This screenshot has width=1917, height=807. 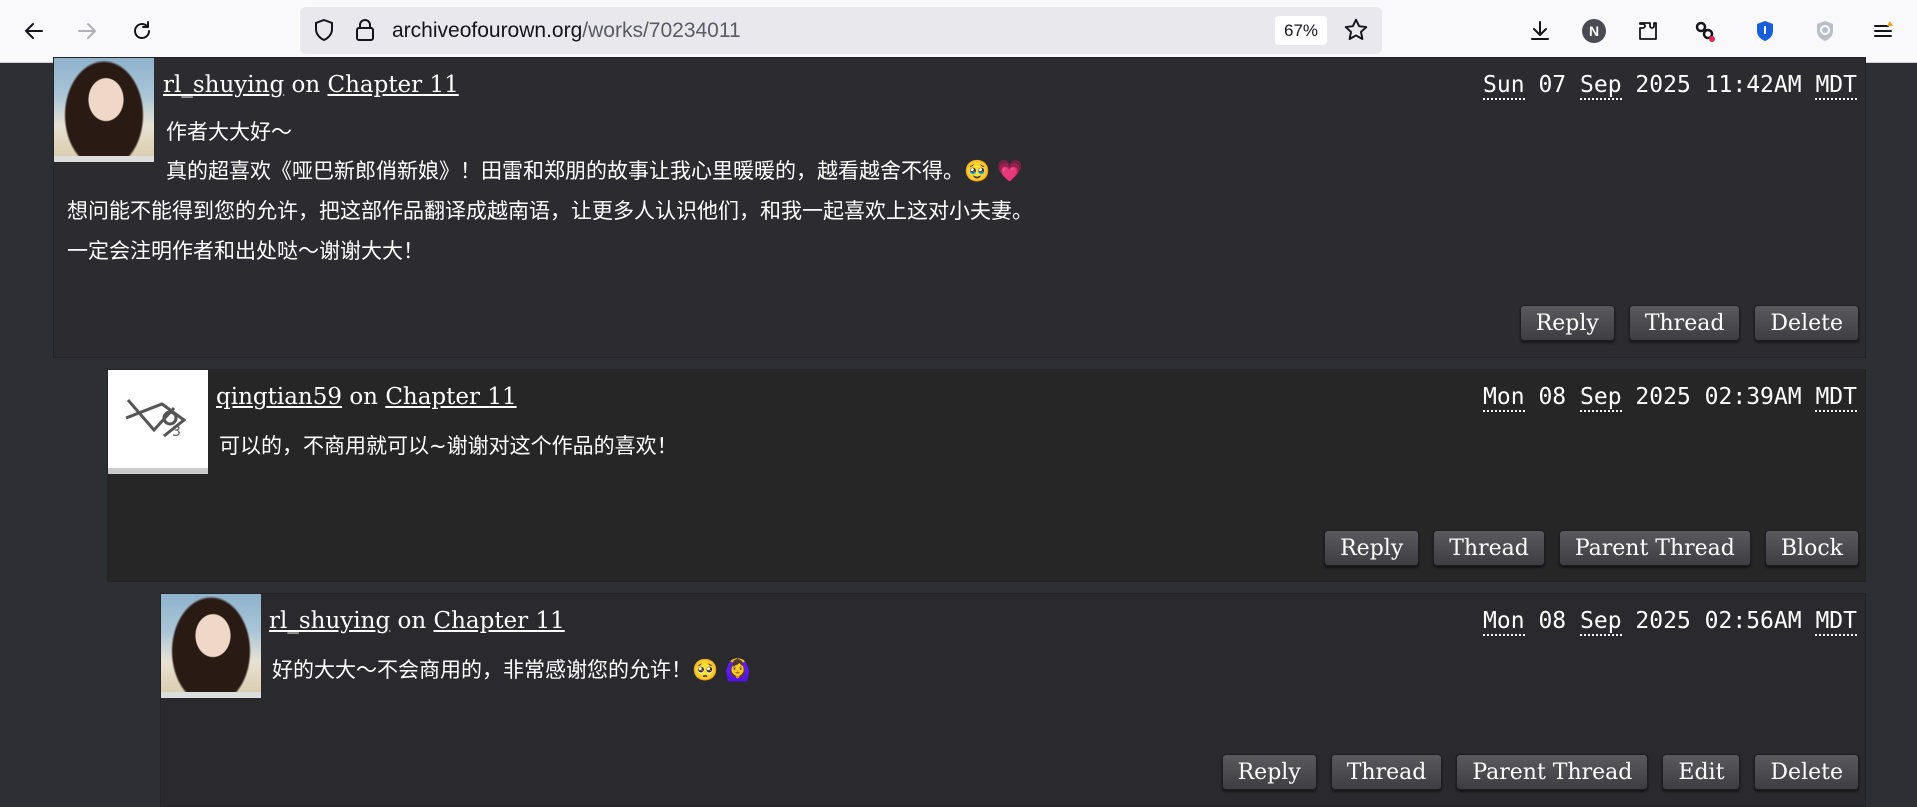 I want to click on author-link: qingtian59, so click(x=279, y=397).